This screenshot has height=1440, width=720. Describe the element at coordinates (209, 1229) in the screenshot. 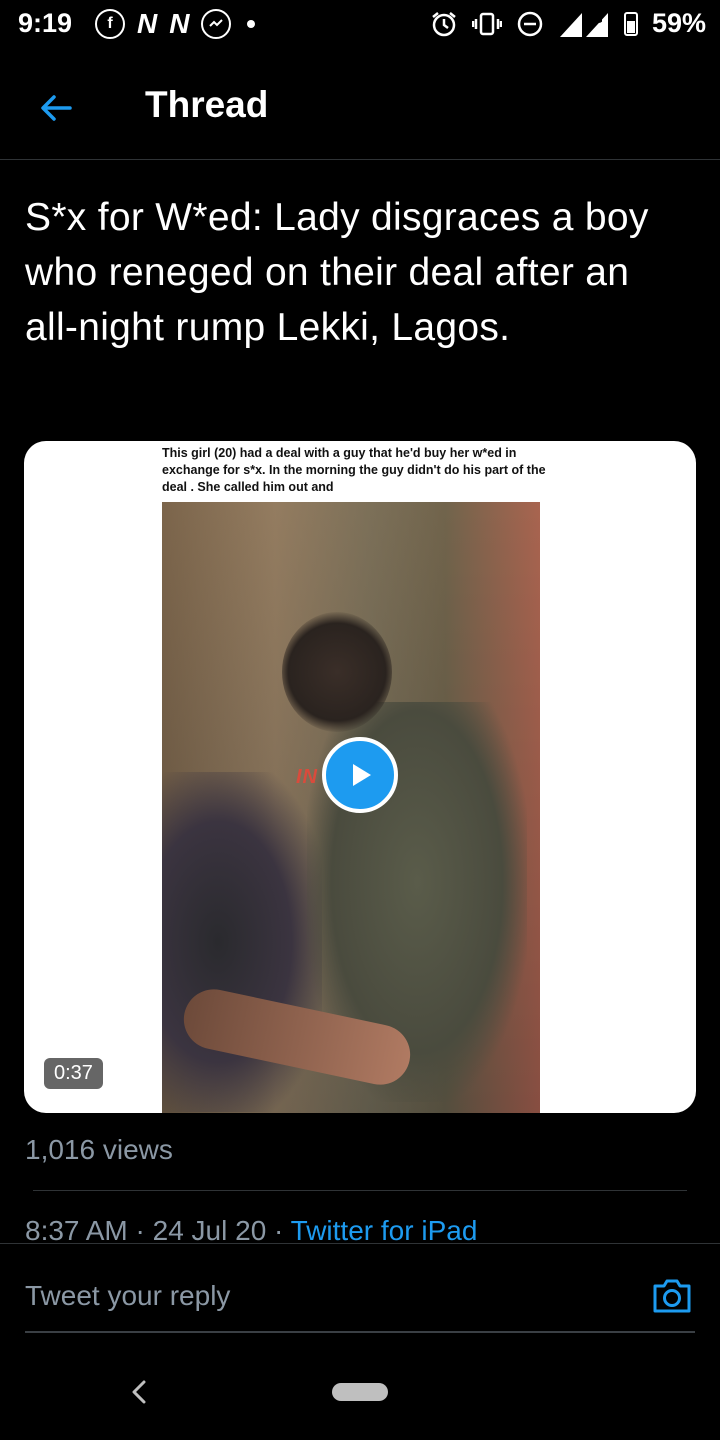

I see `tweet-date: 24 Jul 20` at that location.